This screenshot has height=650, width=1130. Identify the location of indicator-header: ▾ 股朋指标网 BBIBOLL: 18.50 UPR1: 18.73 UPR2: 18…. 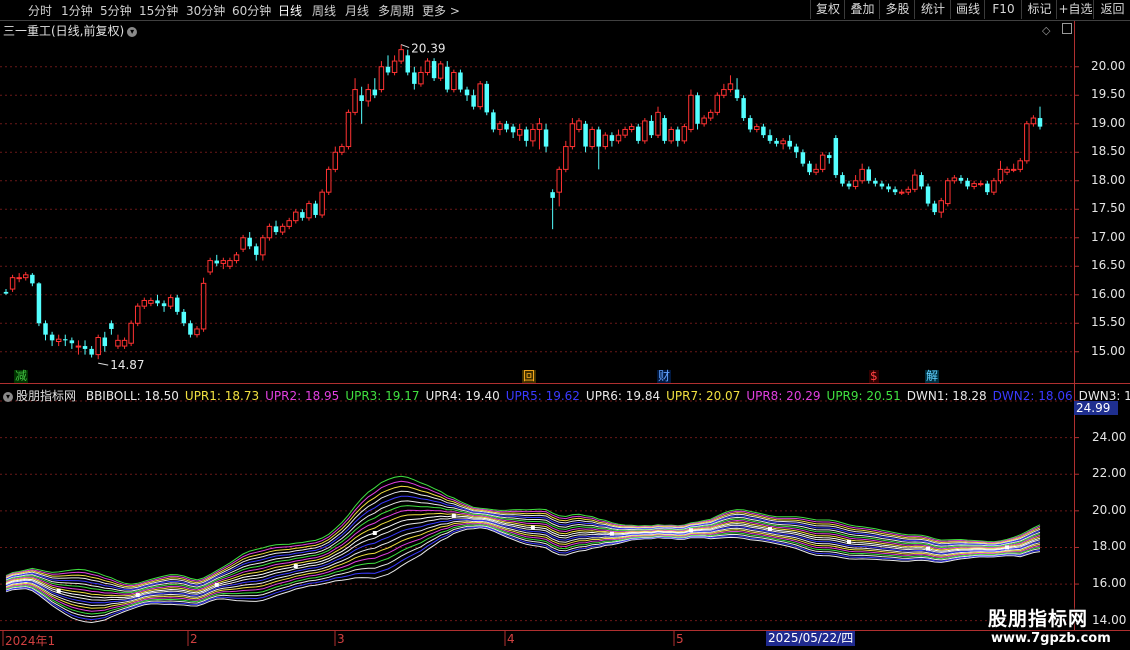
(566, 395).